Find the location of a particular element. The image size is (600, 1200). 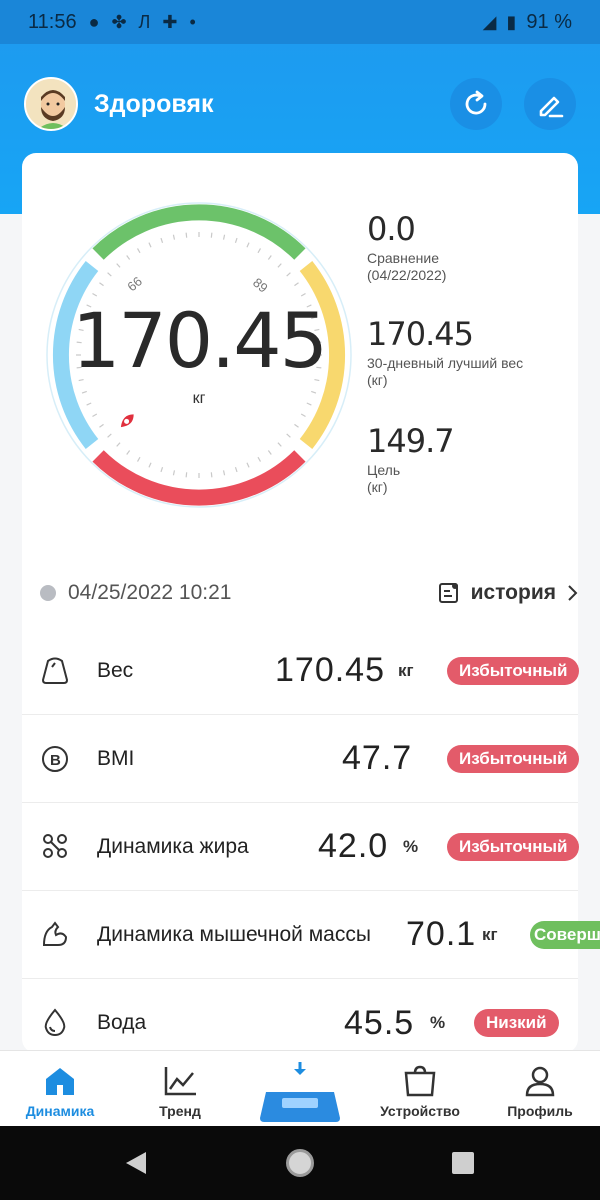

signal-icon: ◢ is located at coordinates (489, 21).